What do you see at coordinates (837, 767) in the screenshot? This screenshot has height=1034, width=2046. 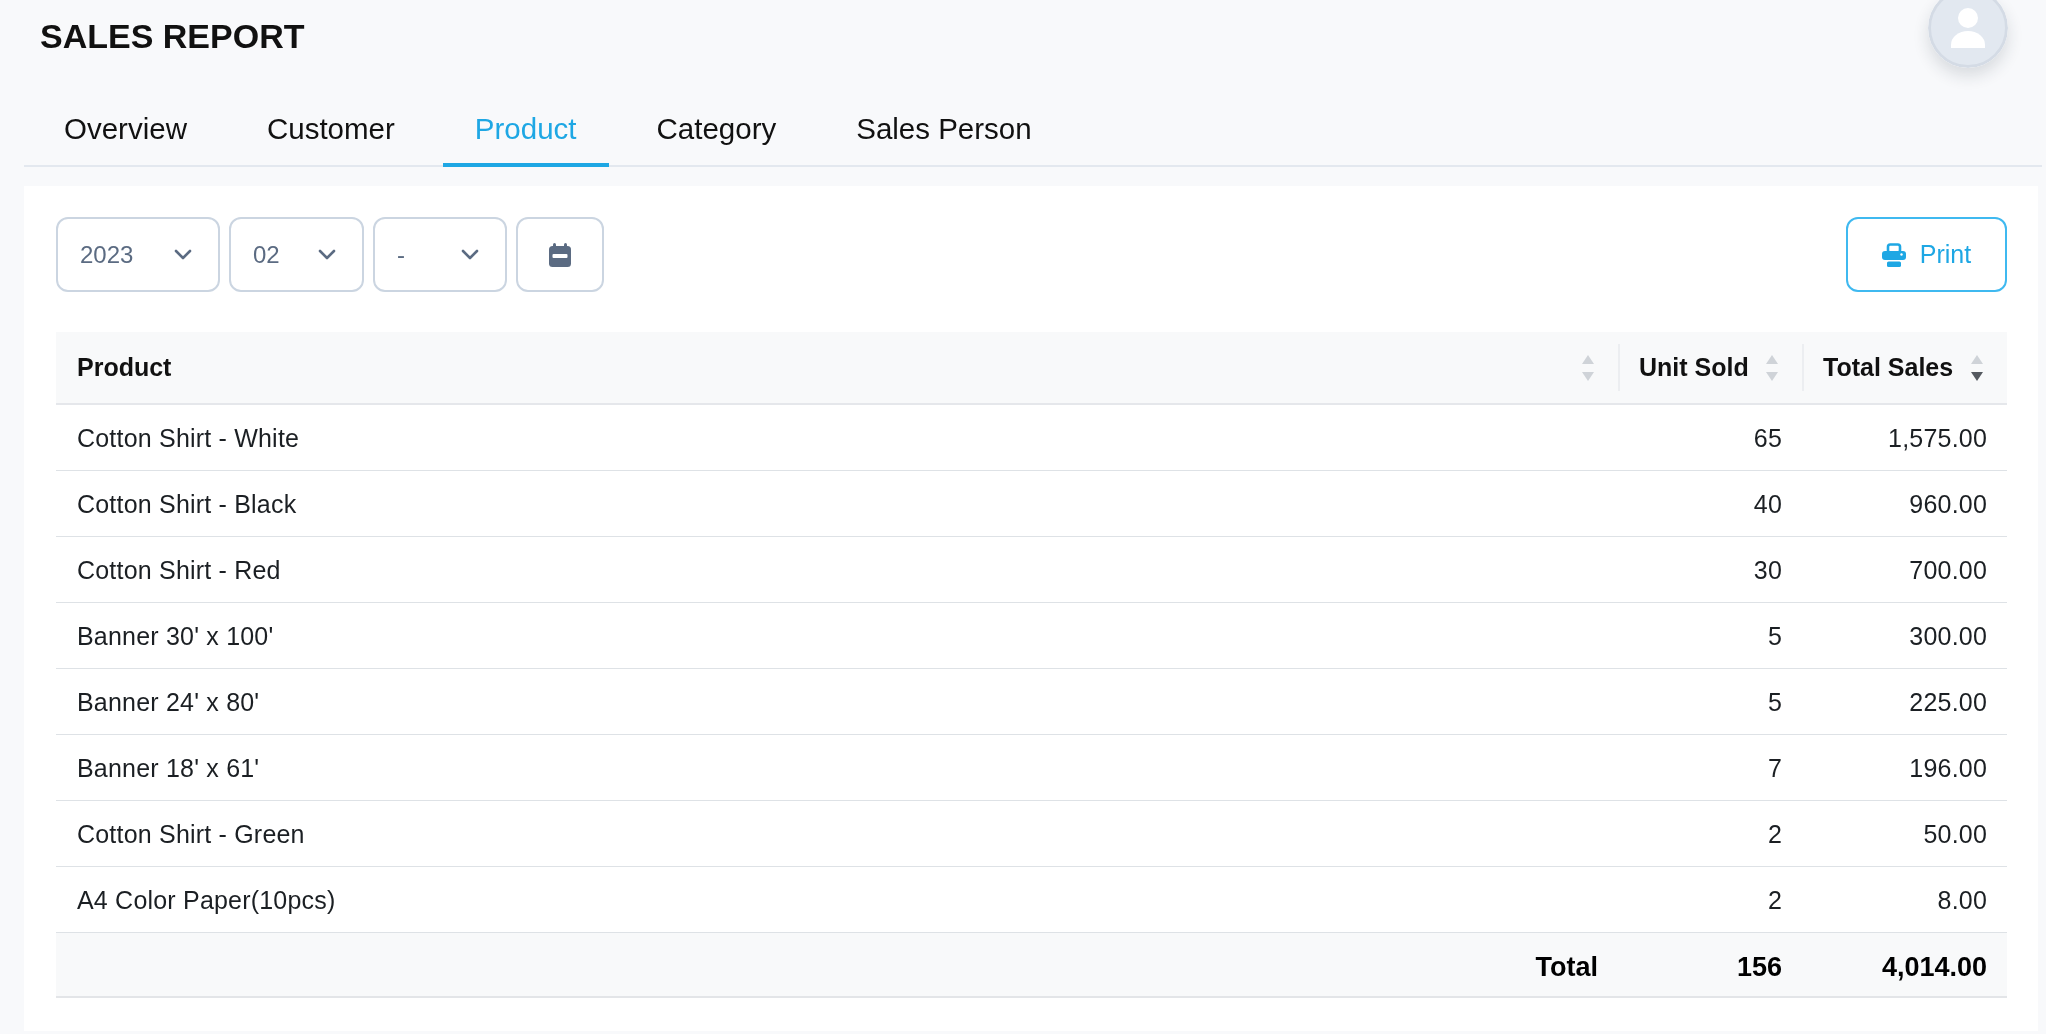 I see `table-cell: Banner 18' x 61'` at bounding box center [837, 767].